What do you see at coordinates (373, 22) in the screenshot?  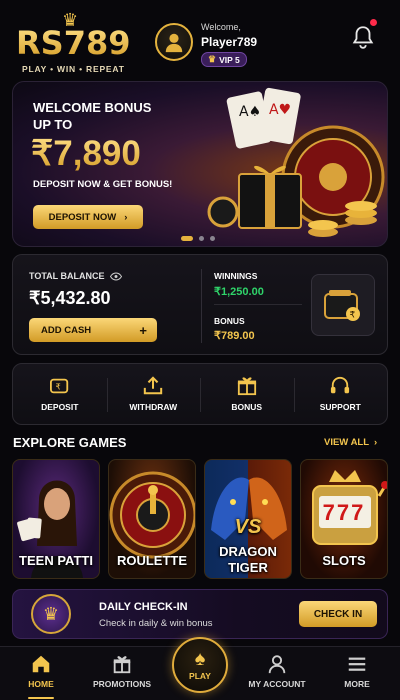 I see `notification-dot` at bounding box center [373, 22].